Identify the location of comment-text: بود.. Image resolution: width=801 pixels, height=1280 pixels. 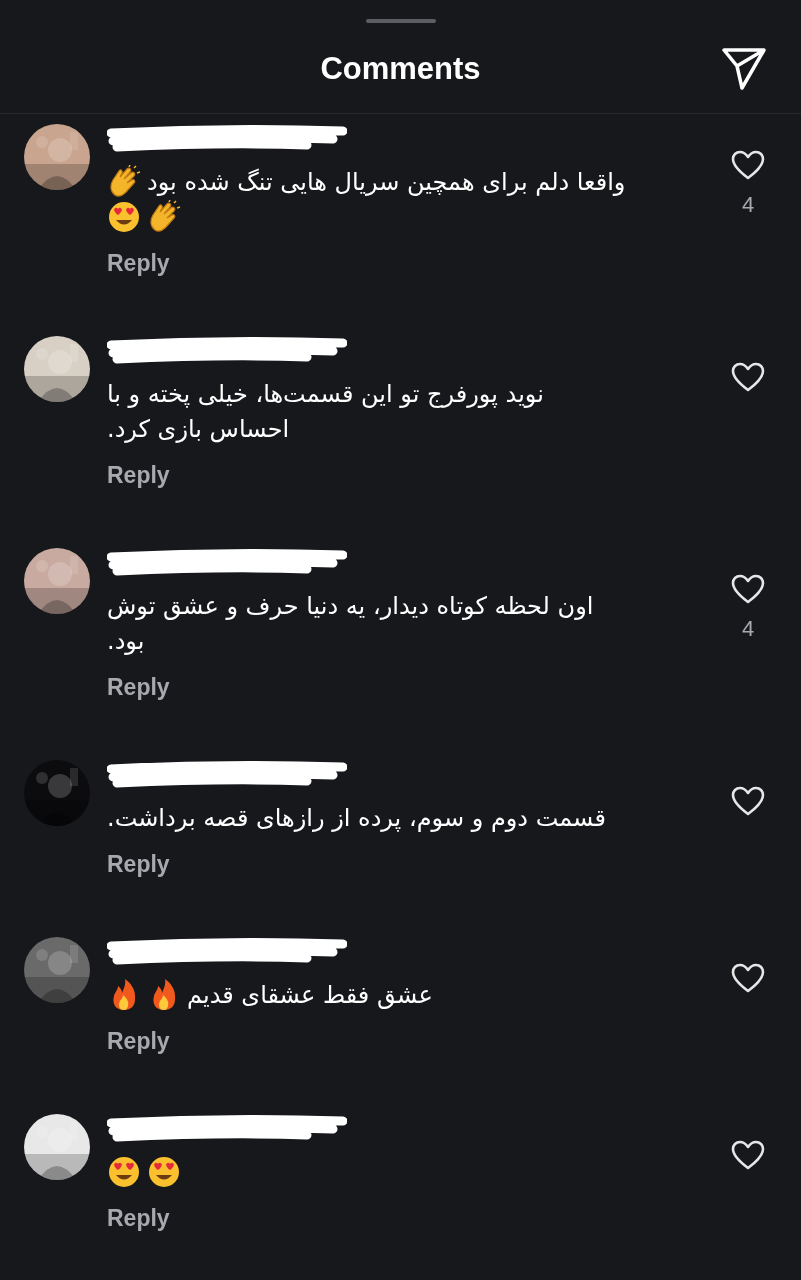
(126, 640).